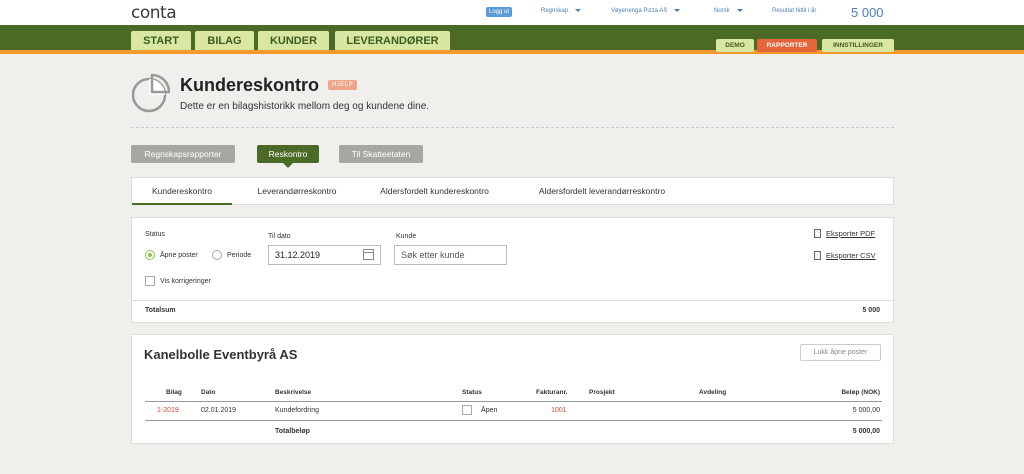 The width and height of the screenshot is (1024, 474). I want to click on page-title: Kundereskontro, so click(250, 85).